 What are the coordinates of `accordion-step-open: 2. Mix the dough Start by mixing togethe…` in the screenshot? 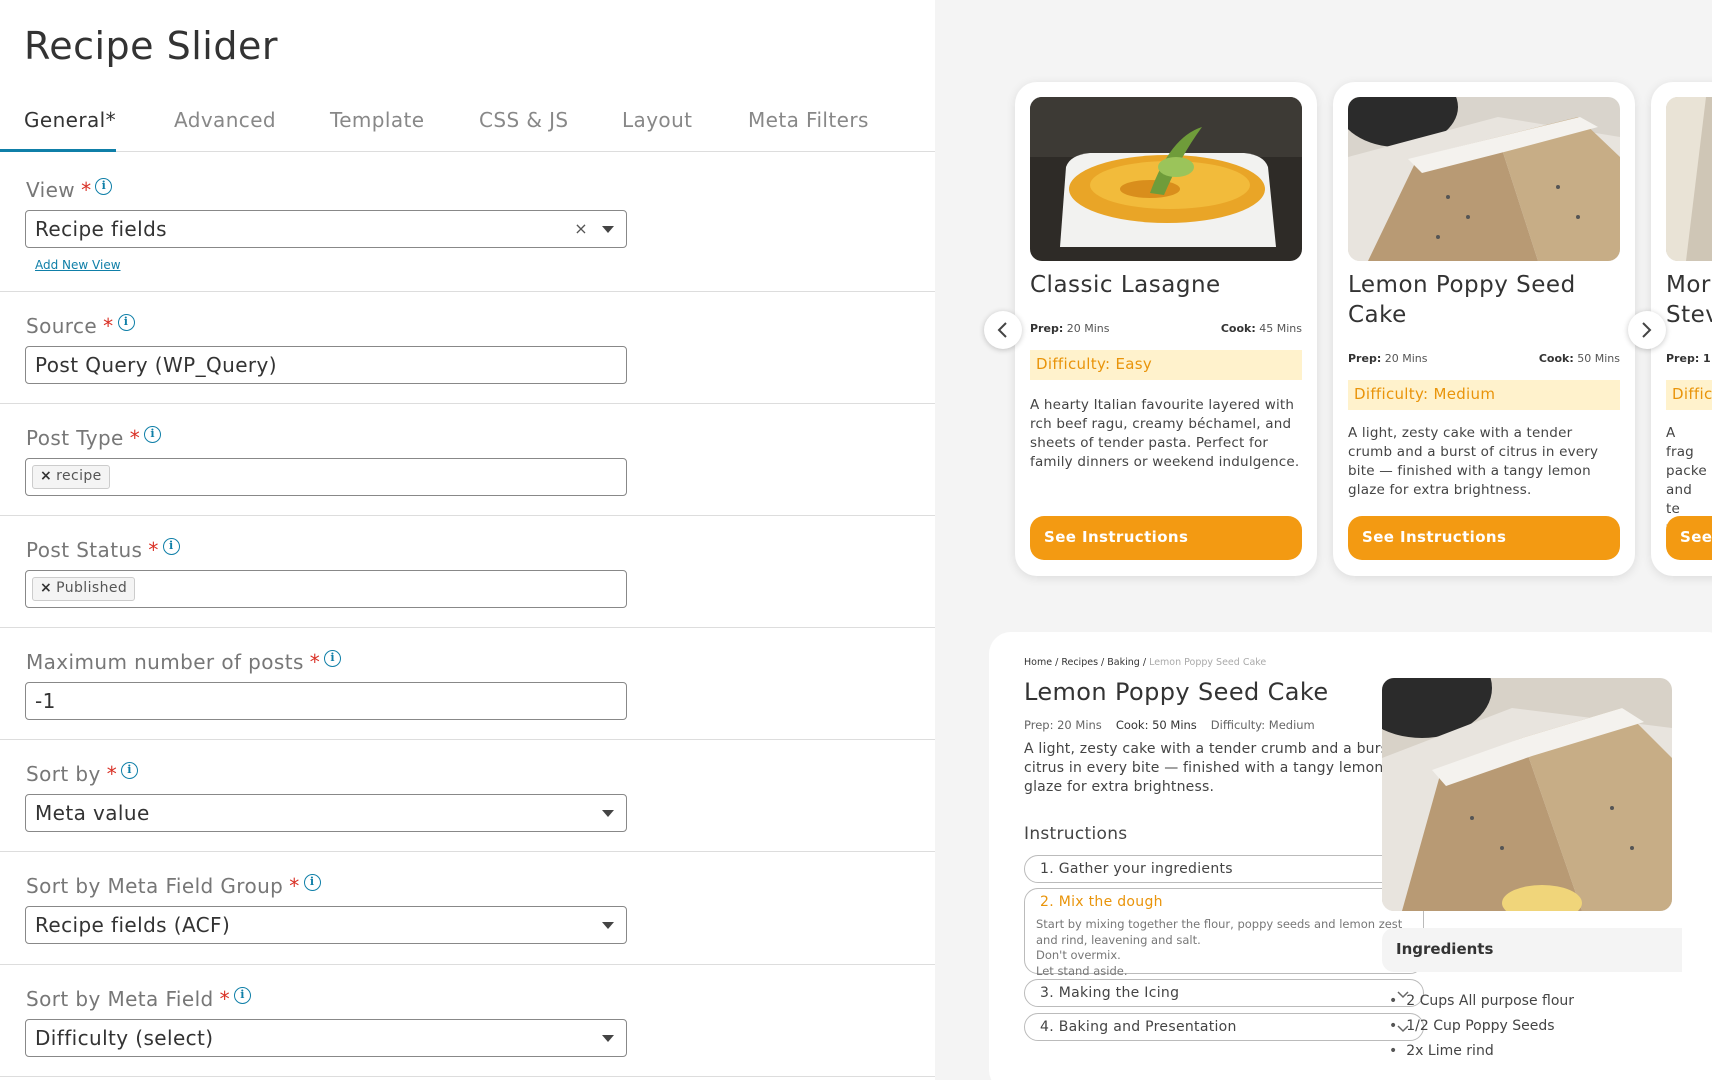 It's located at (1224, 933).